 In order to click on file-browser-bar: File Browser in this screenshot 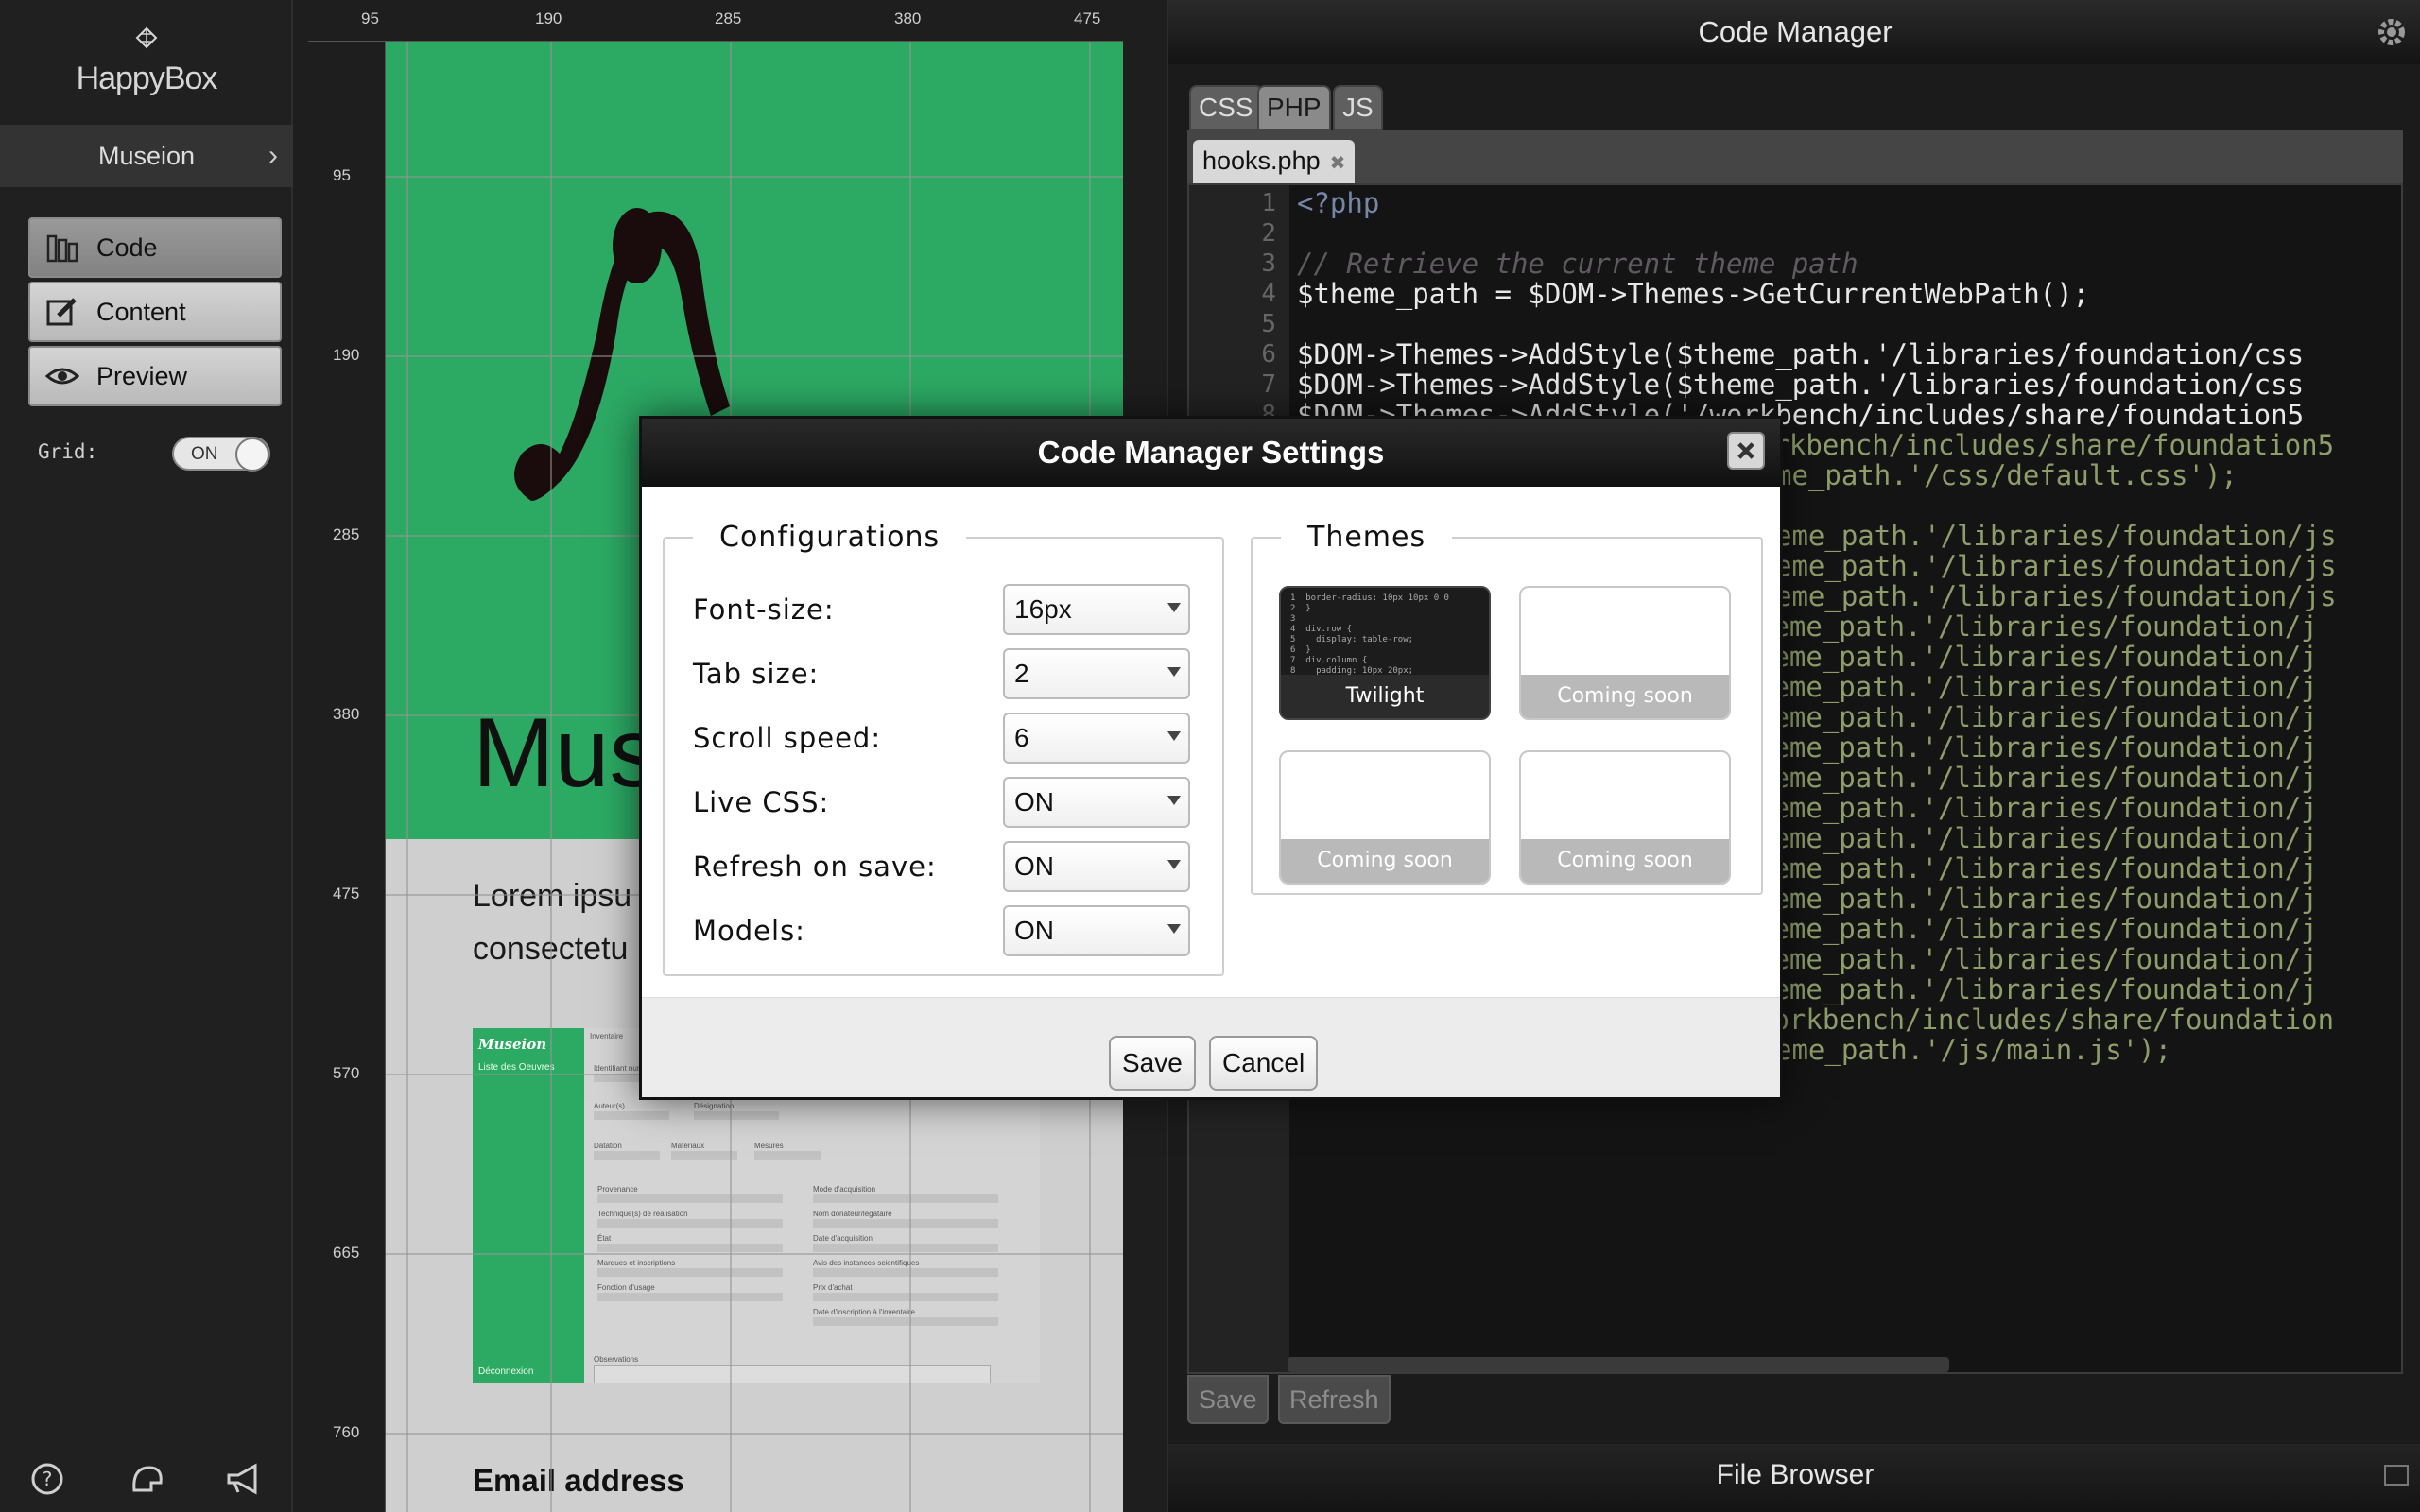, I will do `click(1794, 1478)`.